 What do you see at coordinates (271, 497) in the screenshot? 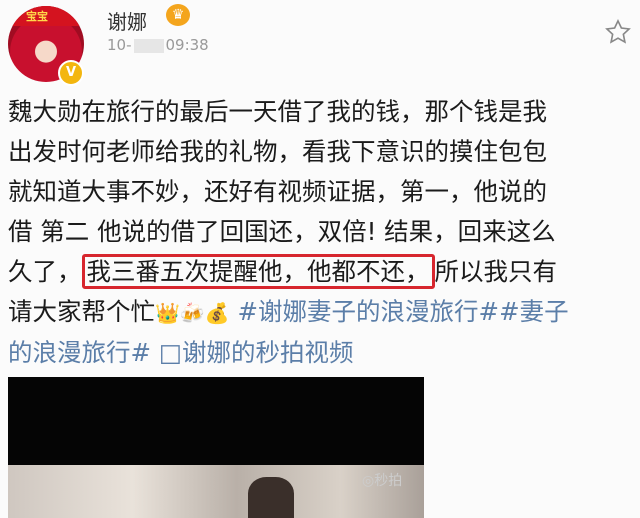
I see `video-person` at bounding box center [271, 497].